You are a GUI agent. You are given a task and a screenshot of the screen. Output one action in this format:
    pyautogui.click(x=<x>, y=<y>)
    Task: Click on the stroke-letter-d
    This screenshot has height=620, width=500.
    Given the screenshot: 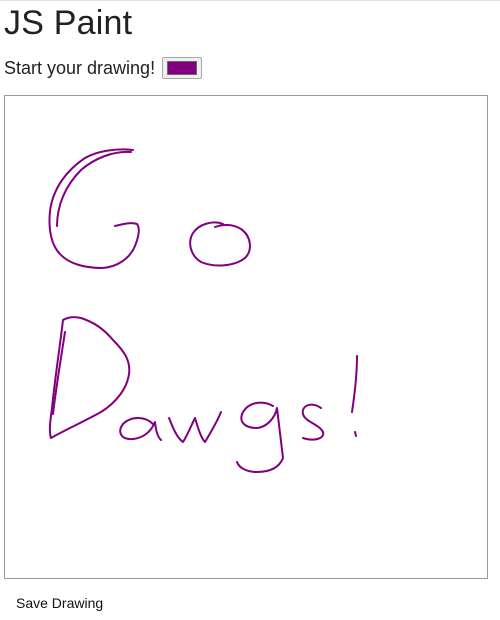 What is the action you would take?
    pyautogui.click(x=89, y=377)
    